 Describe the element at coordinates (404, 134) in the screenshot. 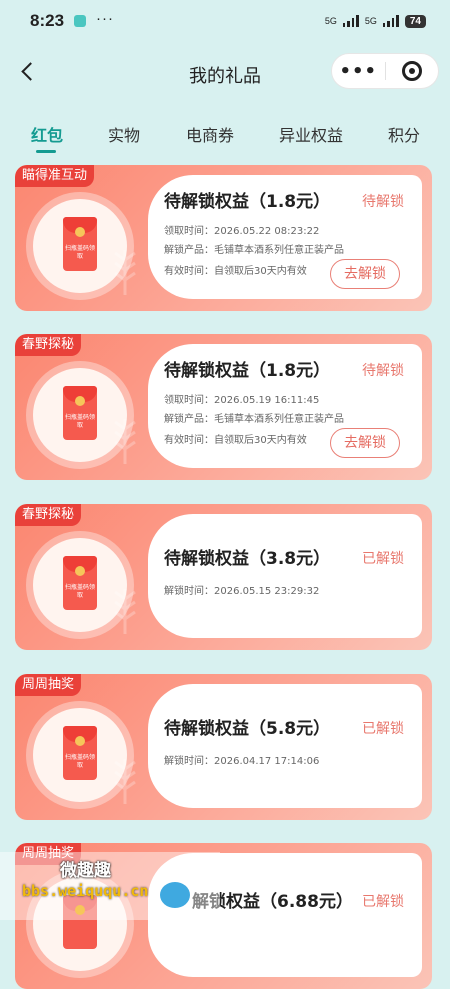

I see `tab-points: 积分` at that location.